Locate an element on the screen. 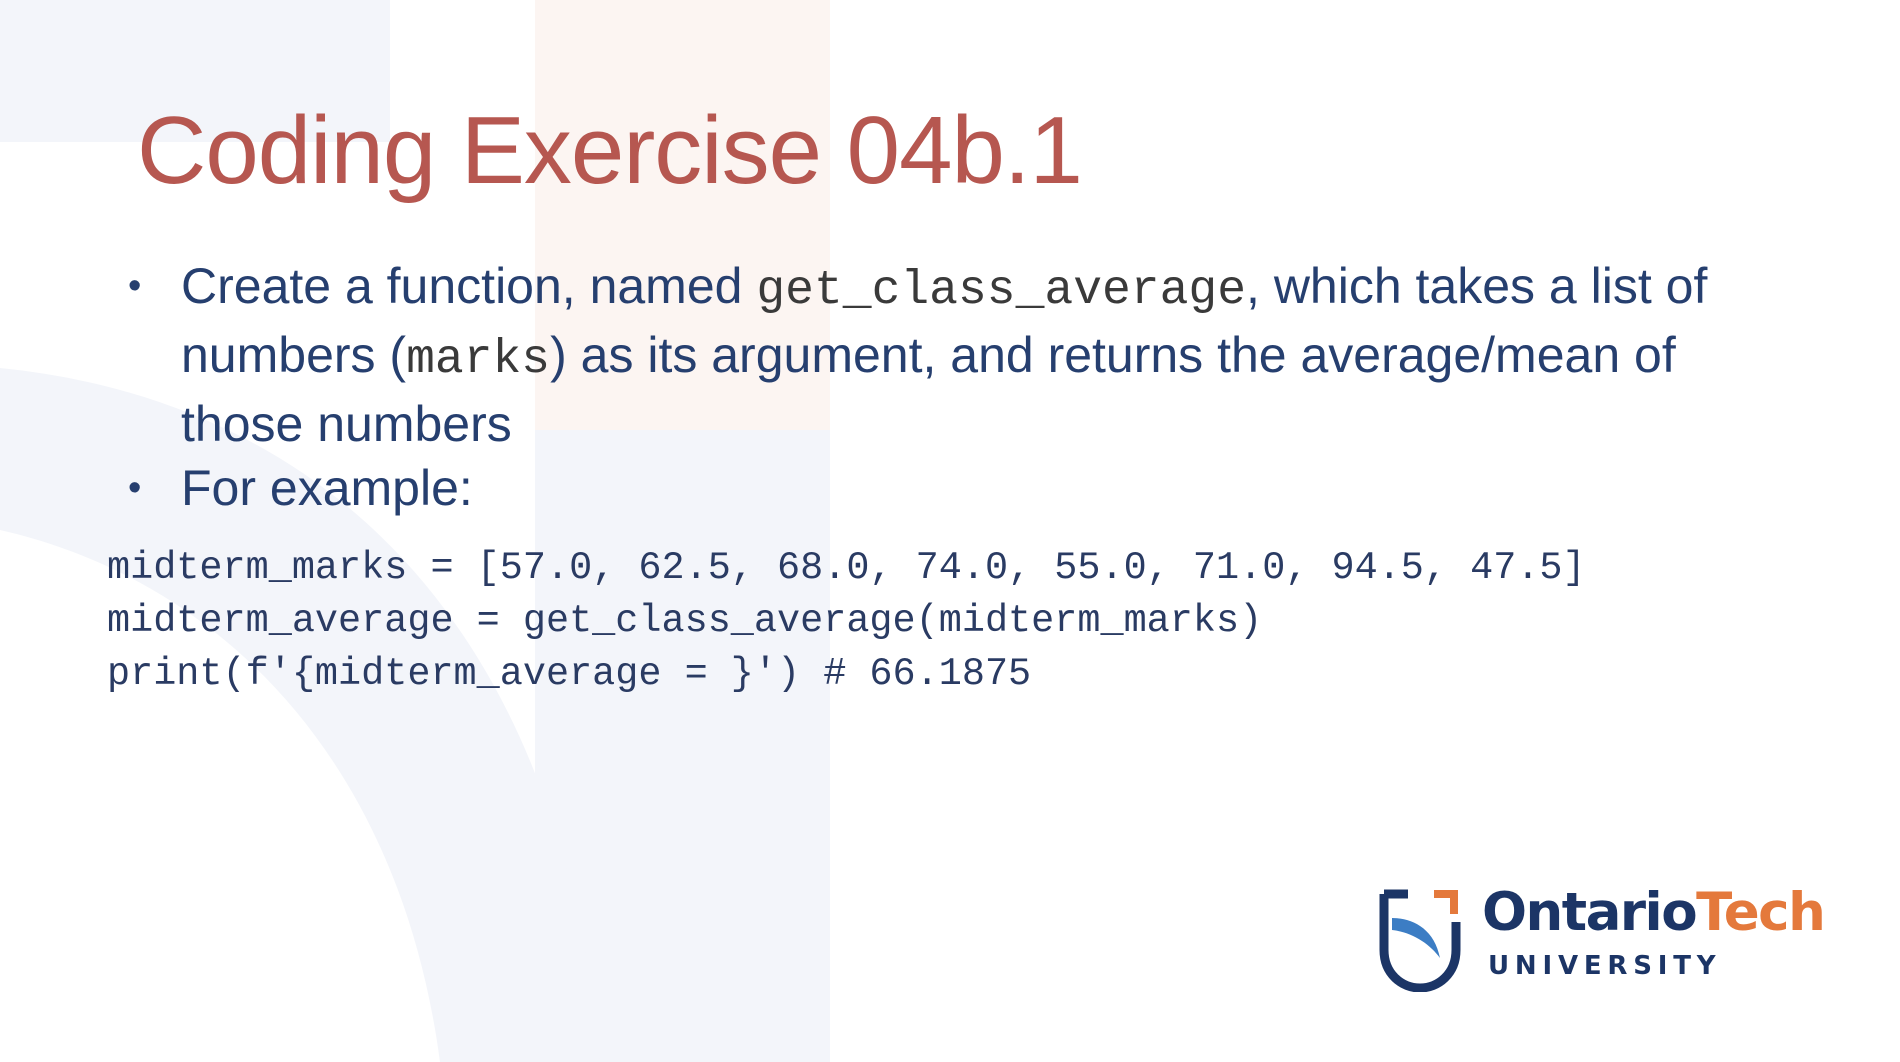 The image size is (1900, 1062). logo-subtitle: UNIVERSITY is located at coordinates (1605, 966).